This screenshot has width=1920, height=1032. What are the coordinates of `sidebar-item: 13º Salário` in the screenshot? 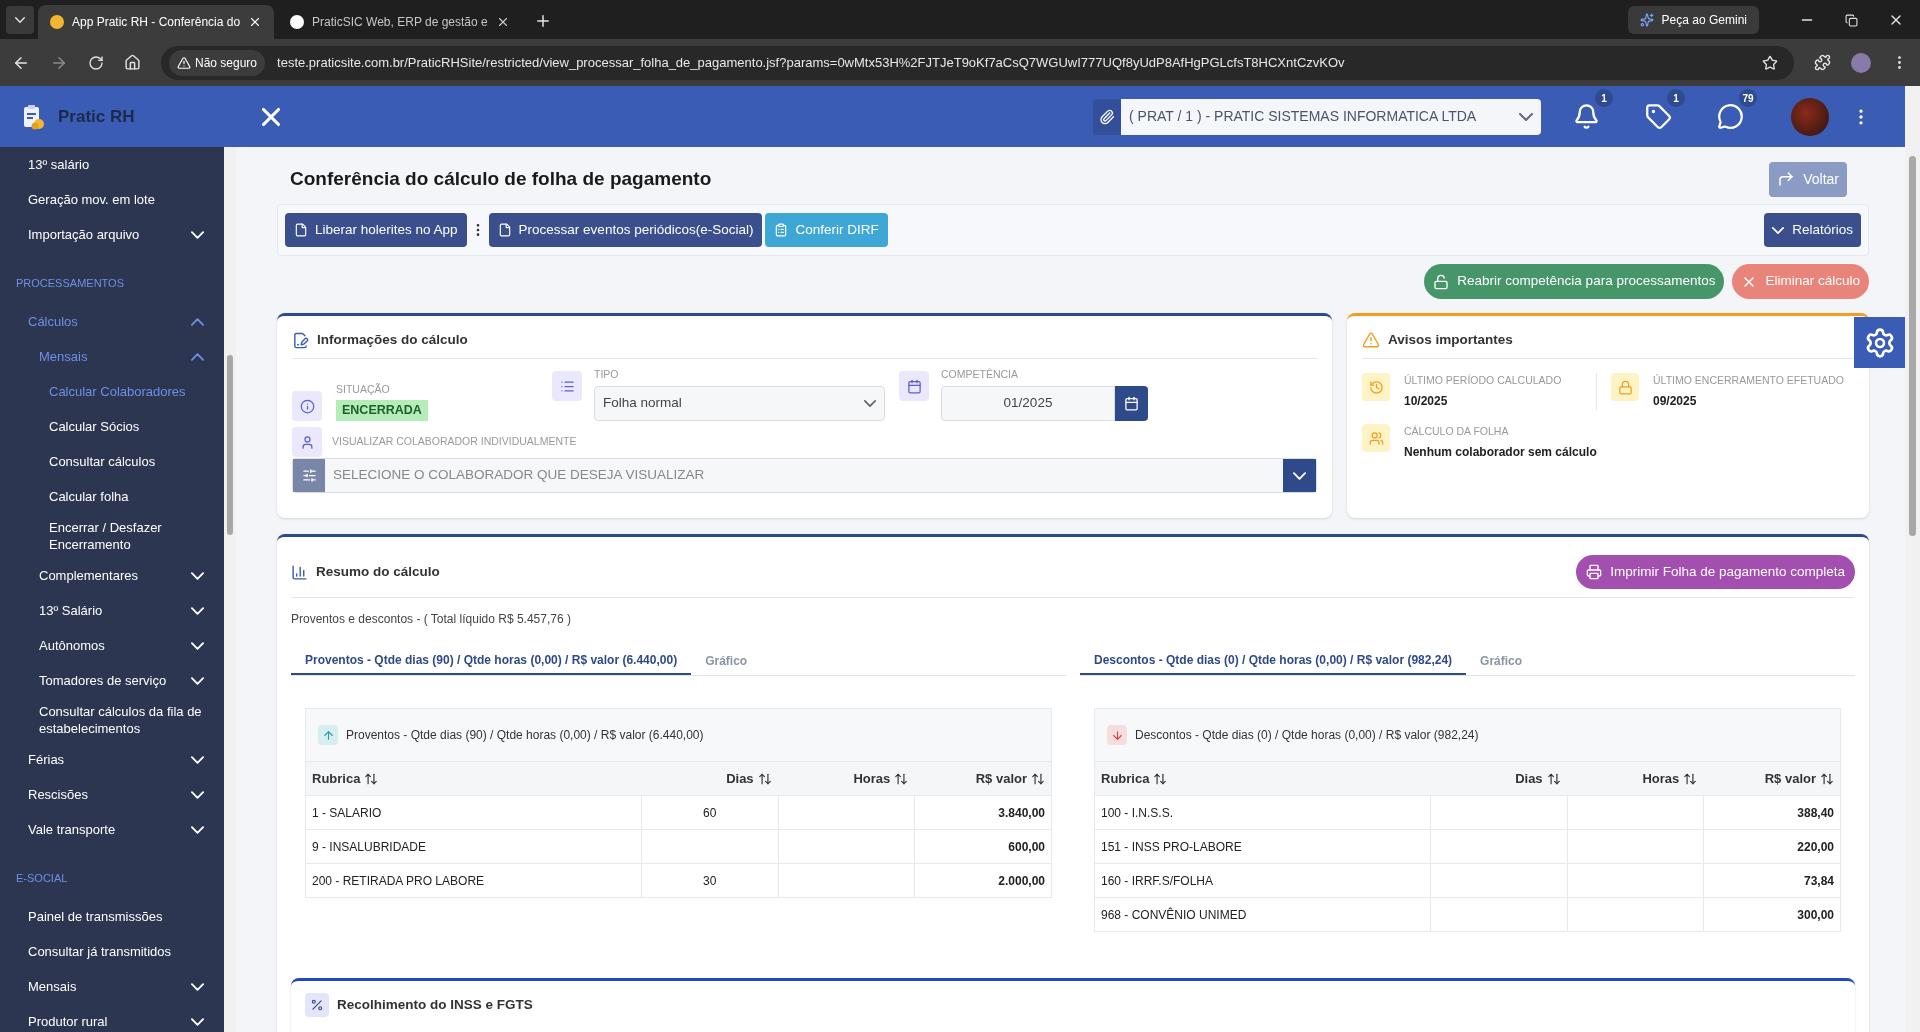 It's located at (112, 610).